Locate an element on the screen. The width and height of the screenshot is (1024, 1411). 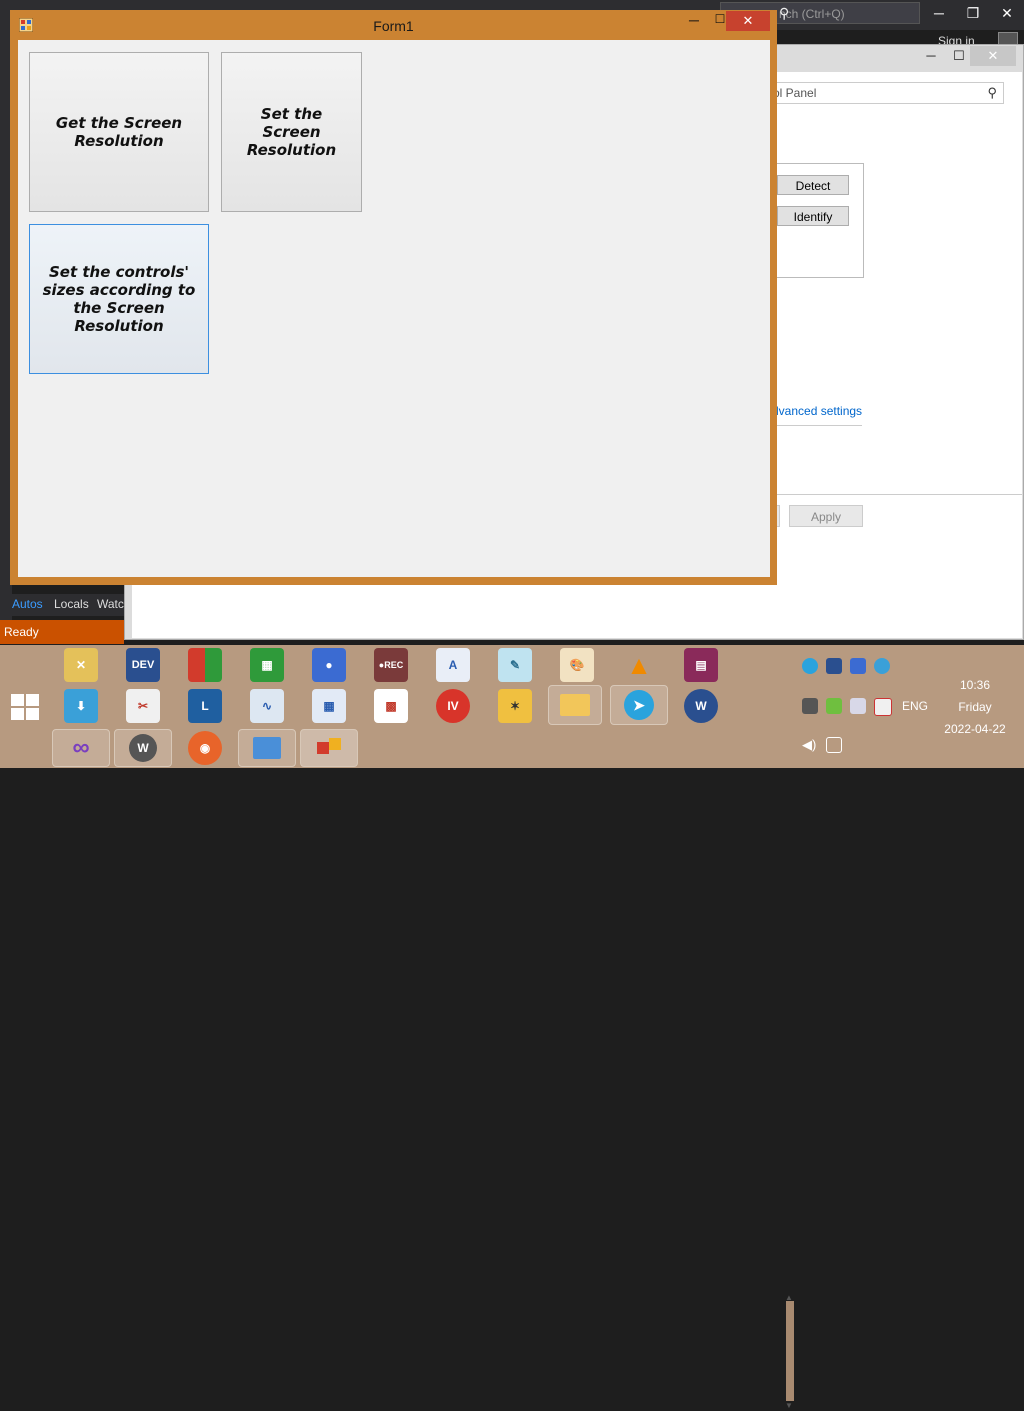
vs-minimize-button: ─ is located at coordinates (939, 13).